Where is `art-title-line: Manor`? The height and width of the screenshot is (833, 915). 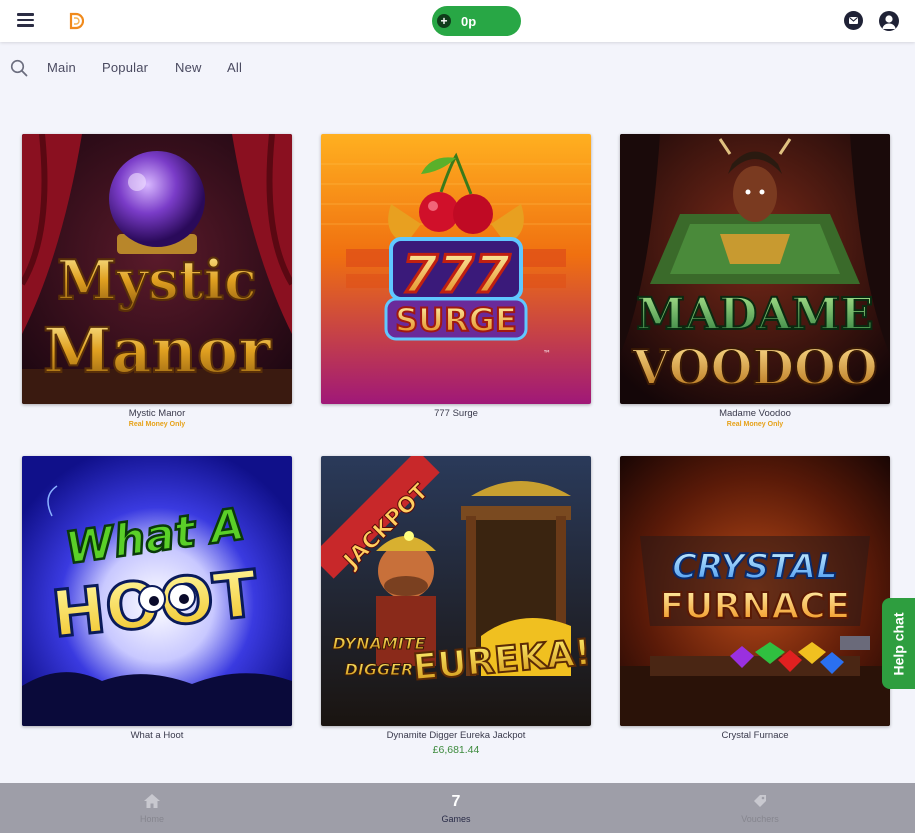
art-title-line: Manor is located at coordinates (157, 350).